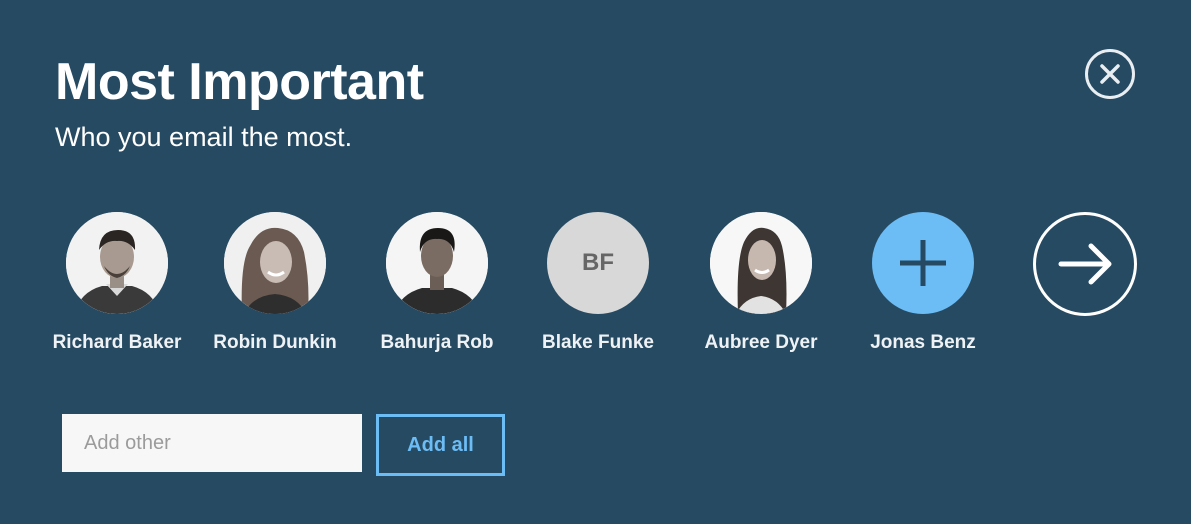 This screenshot has width=1191, height=524. What do you see at coordinates (923, 342) in the screenshot?
I see `contact-name: Jonas Benz` at bounding box center [923, 342].